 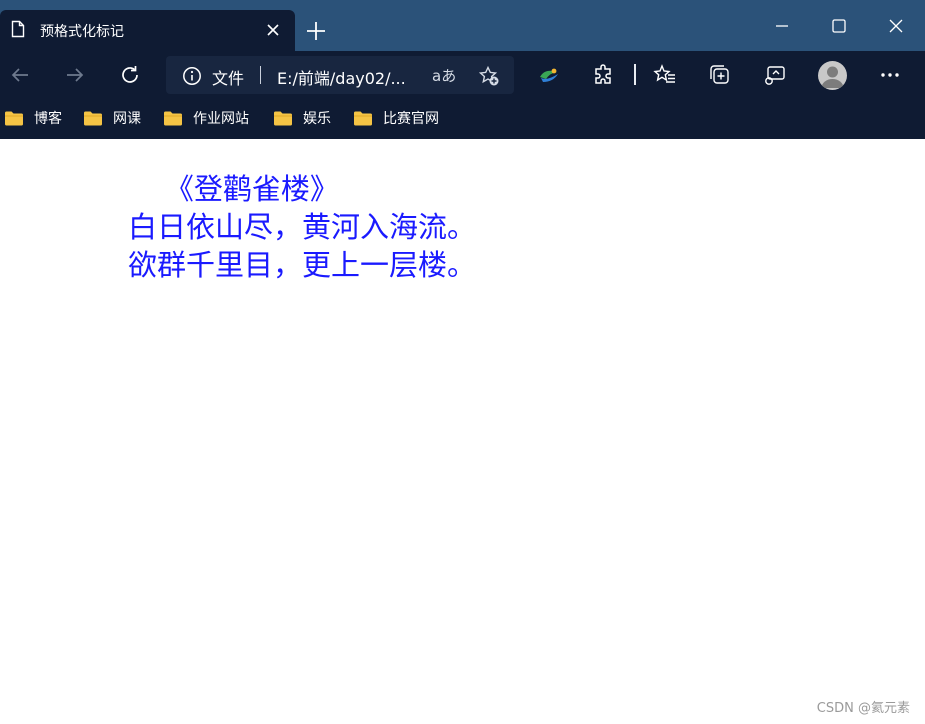 What do you see at coordinates (896, 26) in the screenshot?
I see `close-window-icon` at bounding box center [896, 26].